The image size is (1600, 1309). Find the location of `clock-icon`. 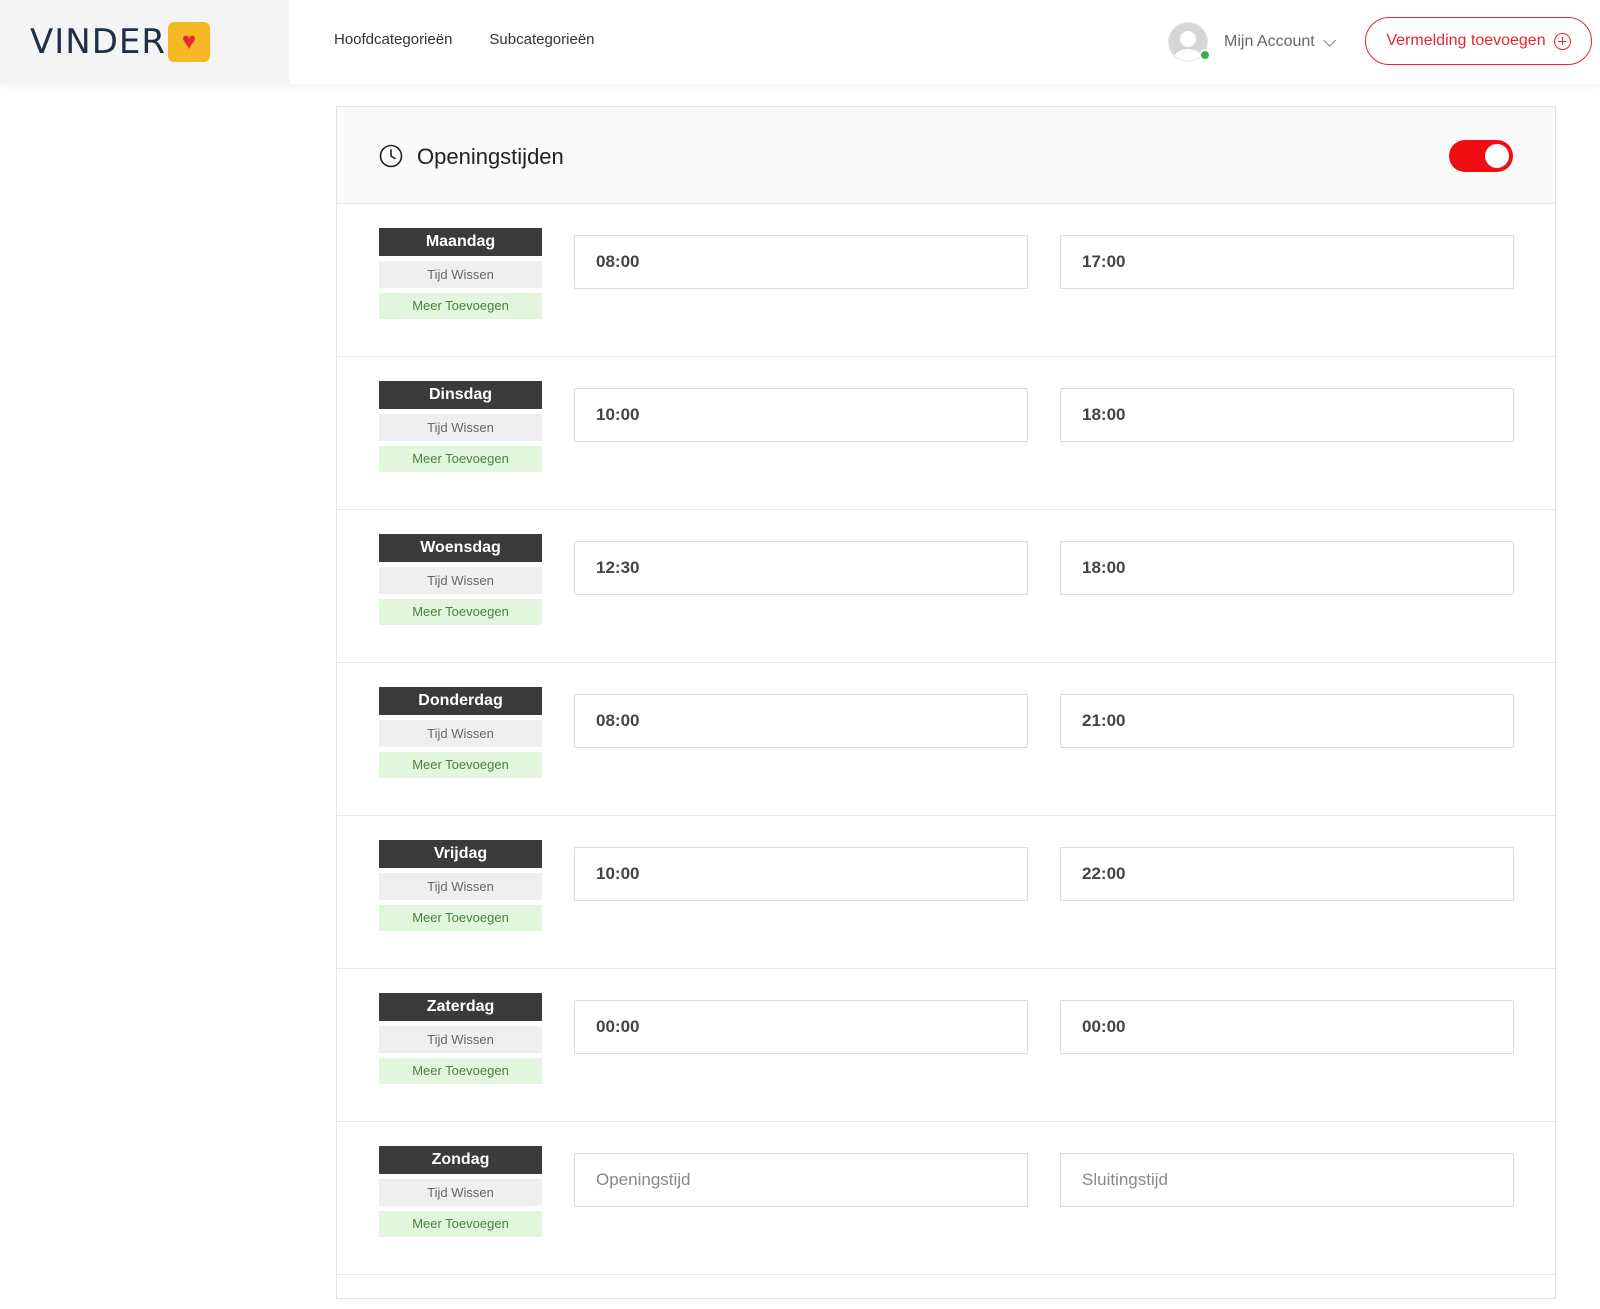

clock-icon is located at coordinates (391, 156).